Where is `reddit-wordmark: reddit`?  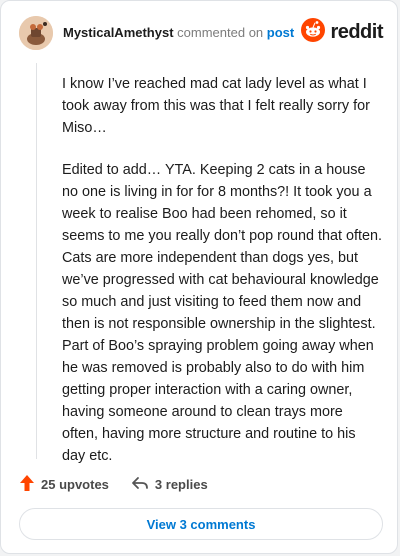
reddit-wordmark: reddit is located at coordinates (356, 31).